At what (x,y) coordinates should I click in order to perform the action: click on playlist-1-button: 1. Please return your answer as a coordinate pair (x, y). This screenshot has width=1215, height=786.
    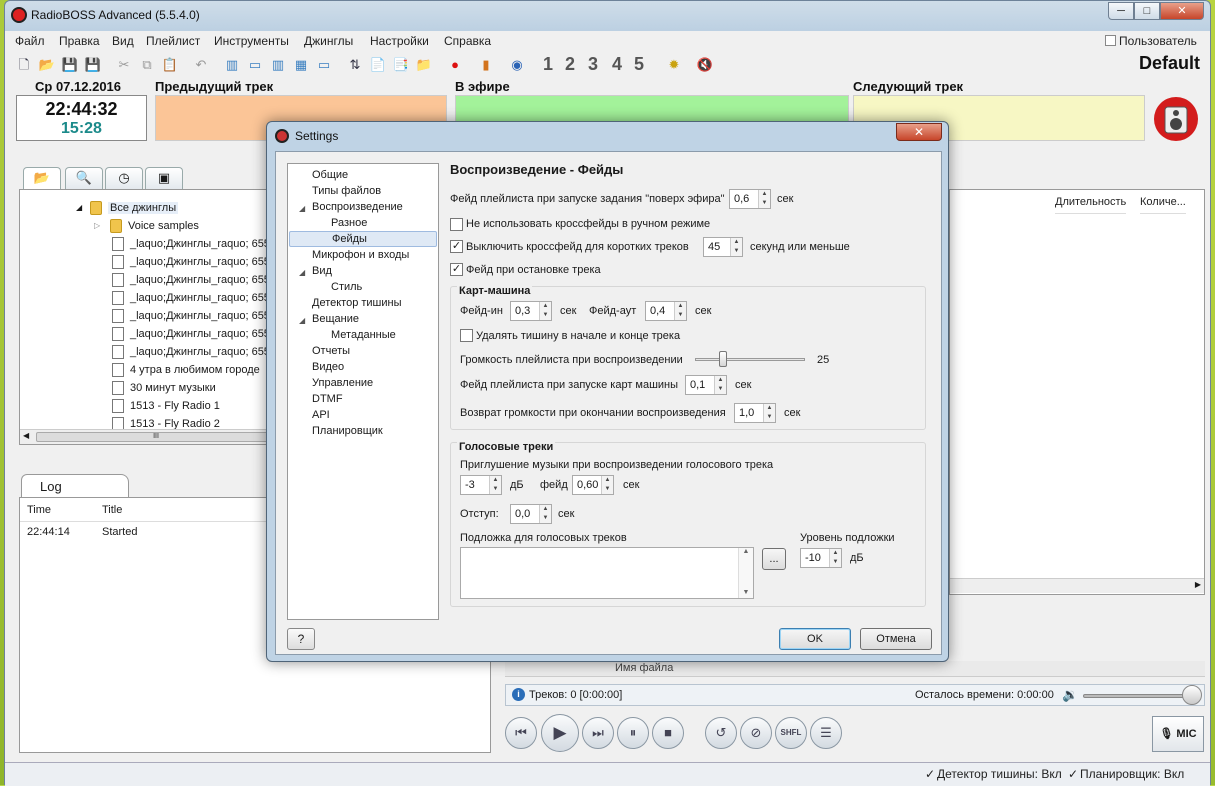
    Looking at the image, I should click on (548, 64).